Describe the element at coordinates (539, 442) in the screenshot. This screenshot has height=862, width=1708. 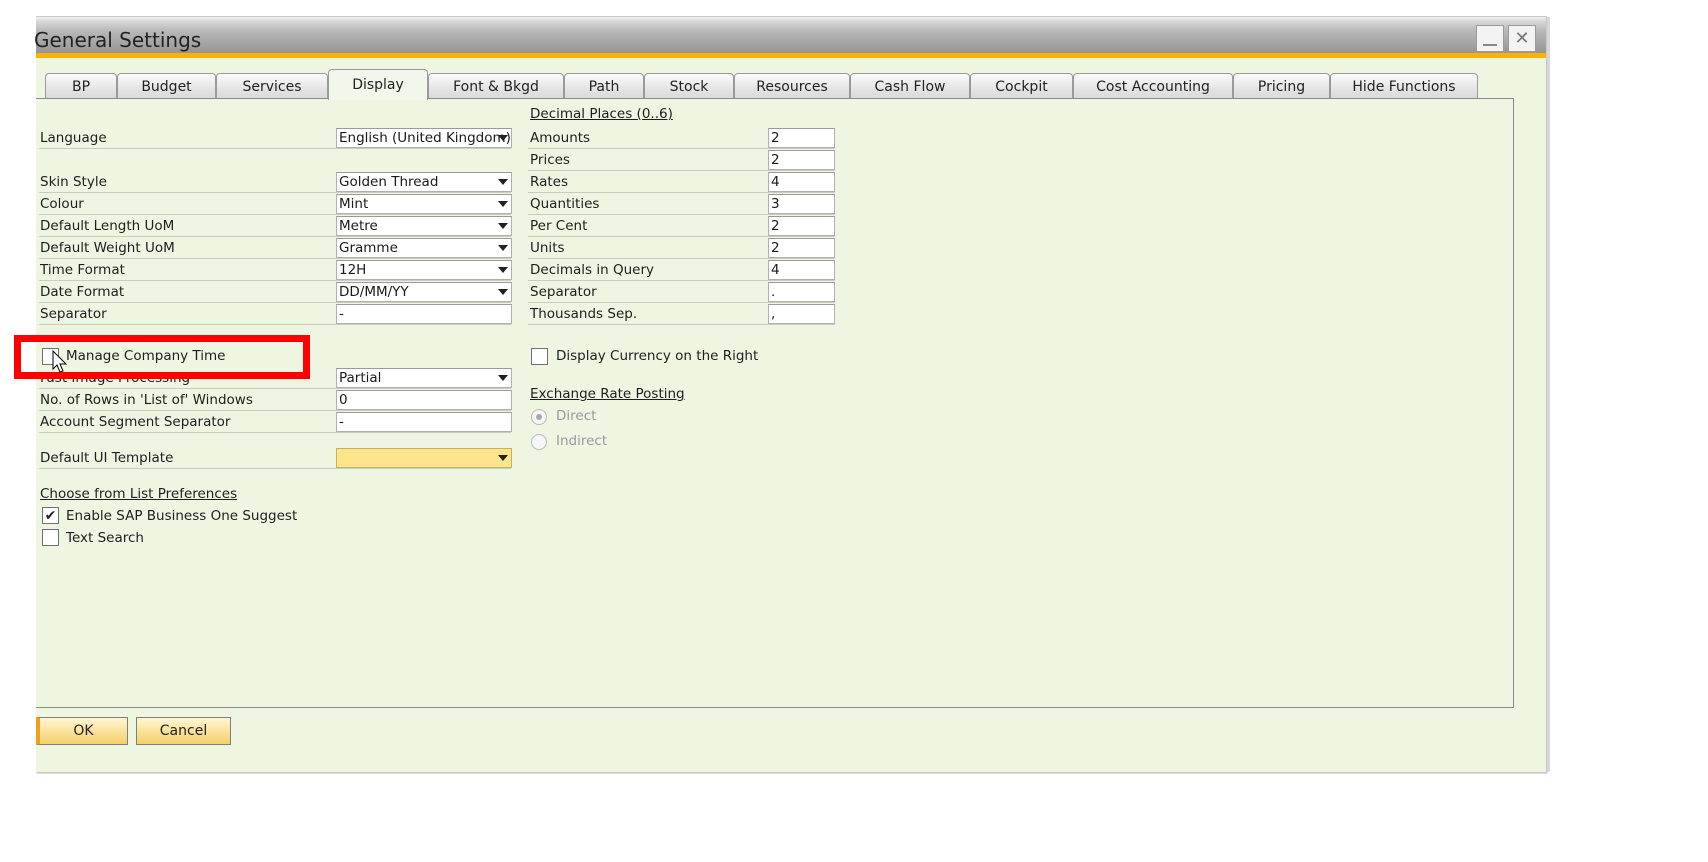
I see `indirect-radio` at that location.